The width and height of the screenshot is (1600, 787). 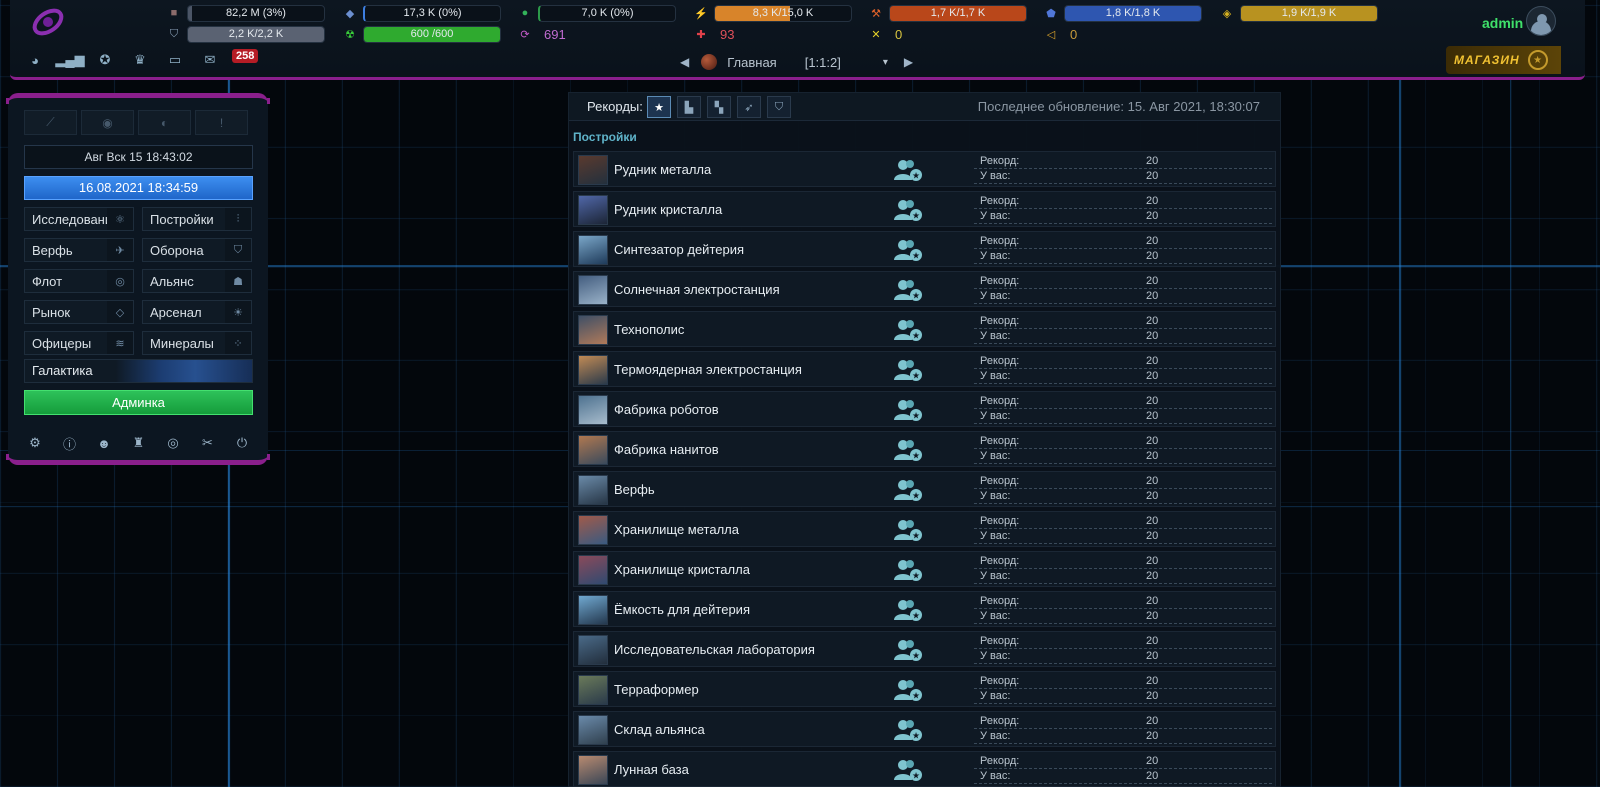 I want to click on building-name: Терраформер, so click(x=656, y=689).